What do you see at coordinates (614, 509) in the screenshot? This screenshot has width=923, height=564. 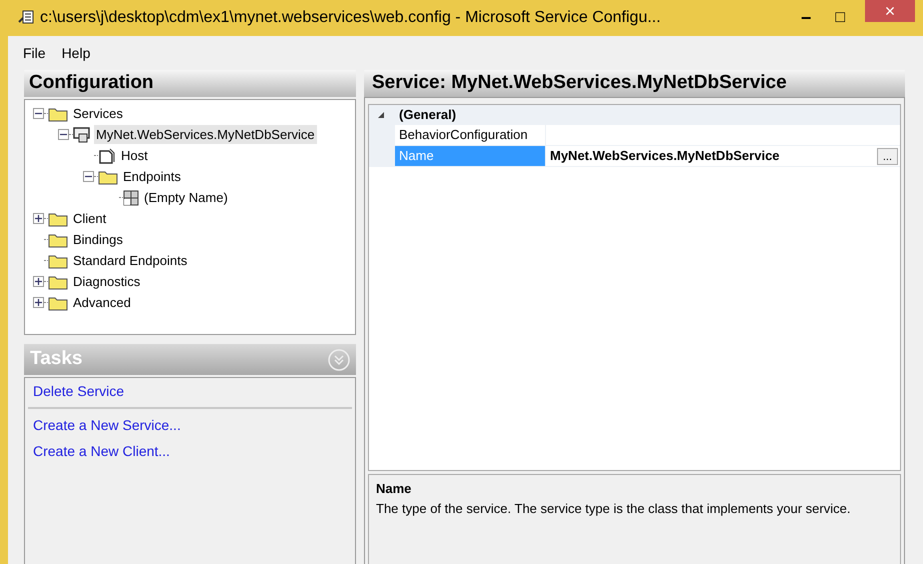 I see `description-text: The type of the service. The service type is the class that implements your service.` at bounding box center [614, 509].